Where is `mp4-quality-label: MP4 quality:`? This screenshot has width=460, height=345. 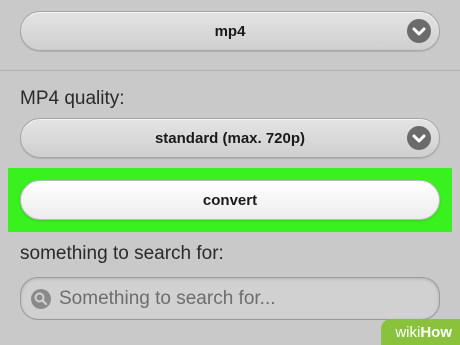 mp4-quality-label: MP4 quality: is located at coordinates (72, 98).